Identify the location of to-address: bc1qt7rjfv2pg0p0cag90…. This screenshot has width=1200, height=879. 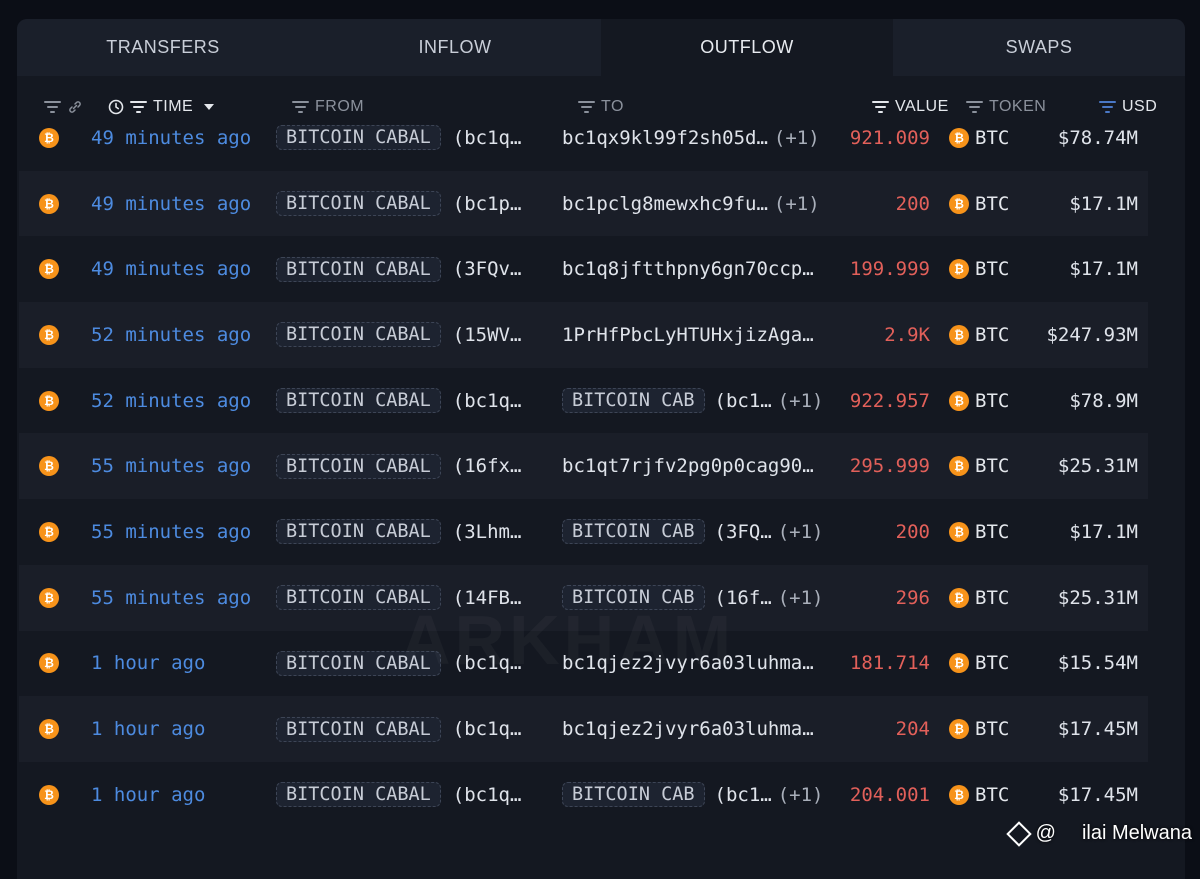
(688, 466).